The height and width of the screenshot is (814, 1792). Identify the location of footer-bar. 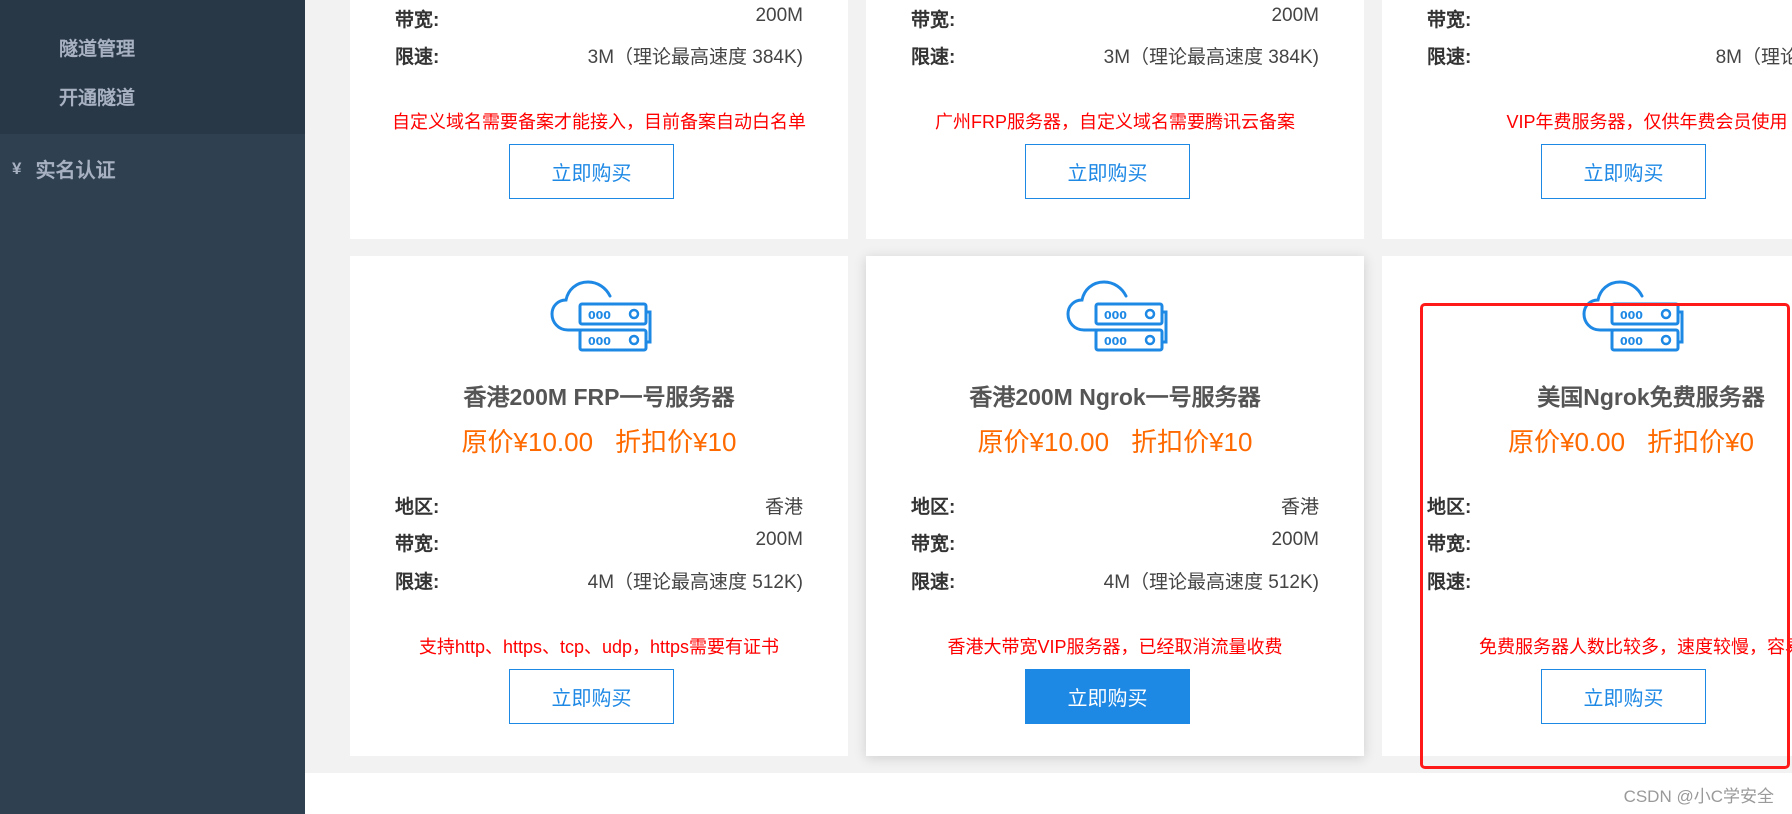
(1048, 793).